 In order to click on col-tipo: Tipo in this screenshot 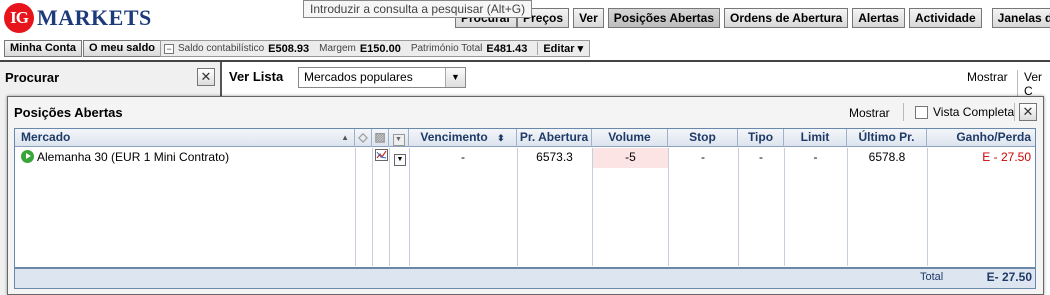, I will do `click(761, 138)`.